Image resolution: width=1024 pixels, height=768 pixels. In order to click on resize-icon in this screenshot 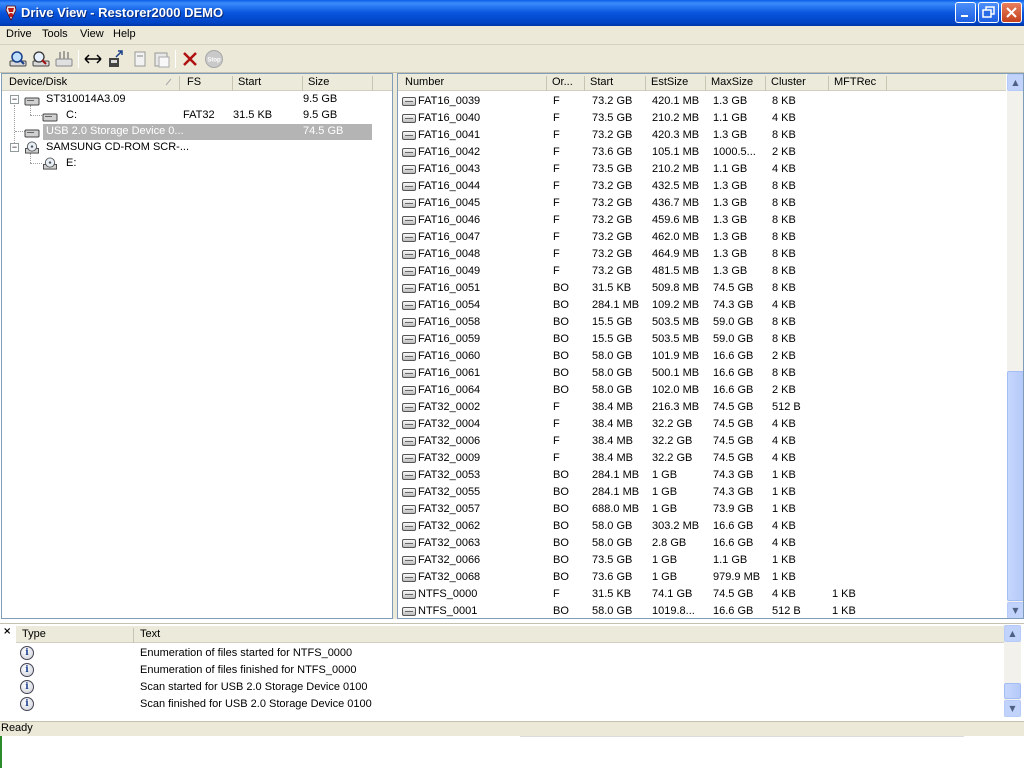, I will do `click(93, 59)`.